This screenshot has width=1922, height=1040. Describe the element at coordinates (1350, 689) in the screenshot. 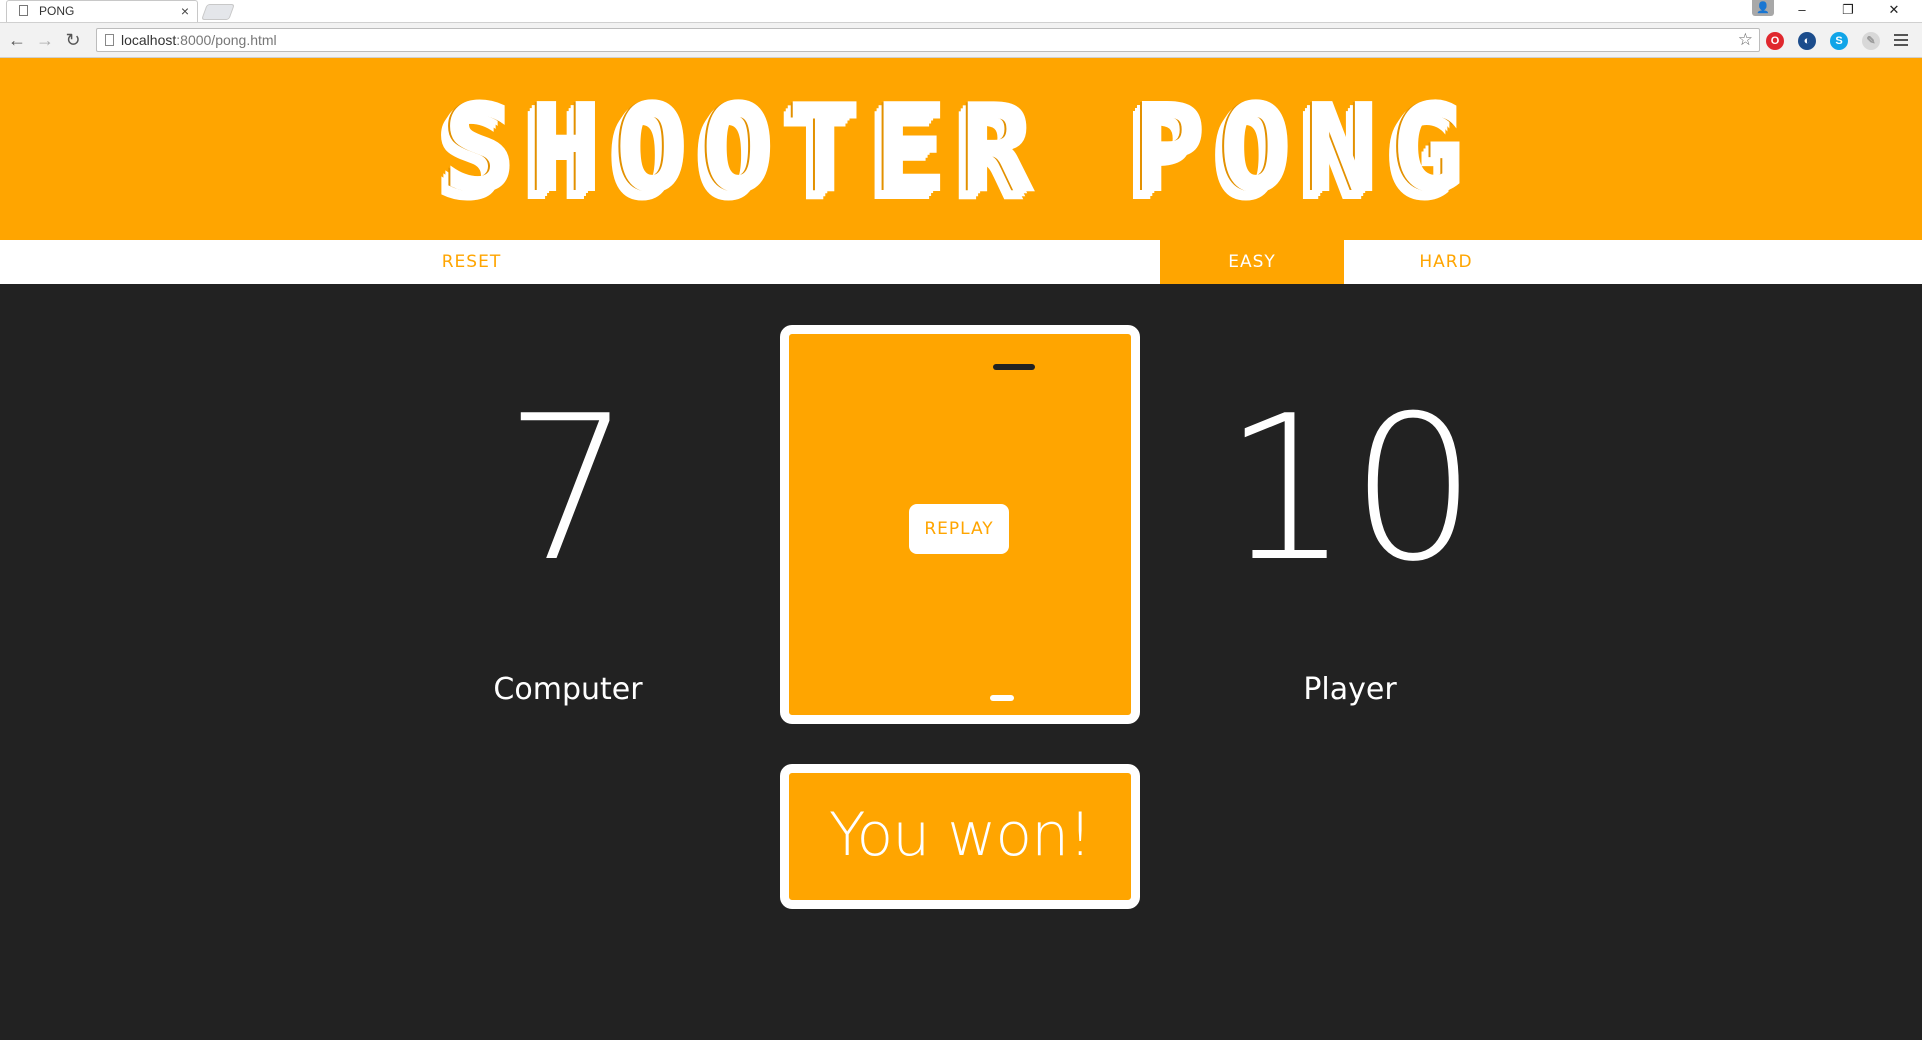

I see `player-label: Player` at that location.